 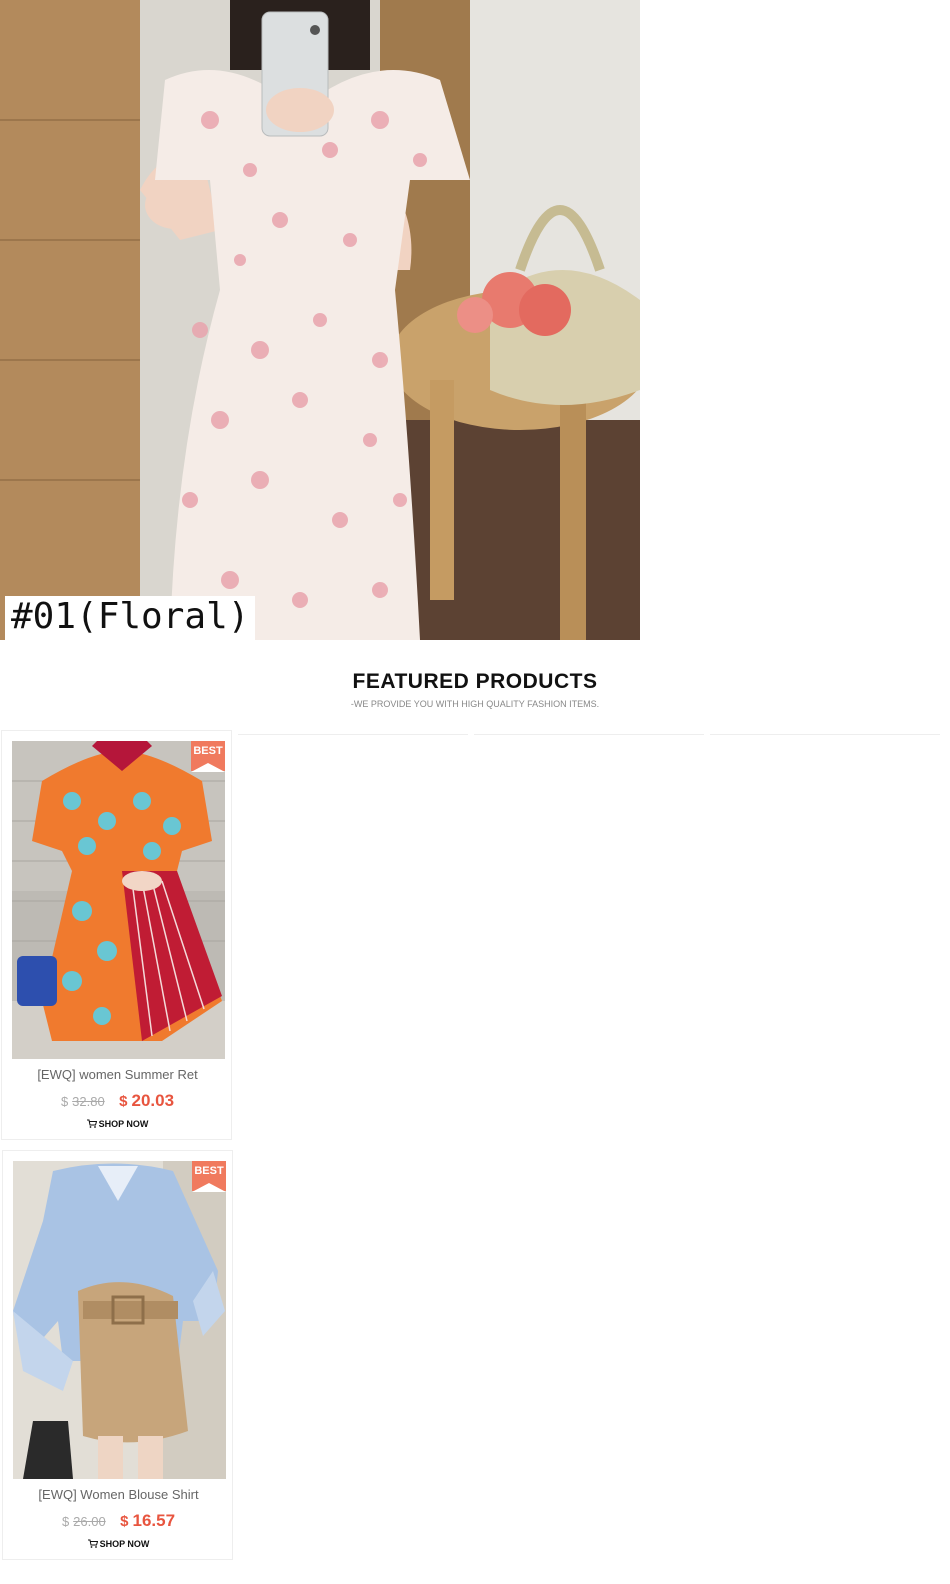 What do you see at coordinates (475, 681) in the screenshot?
I see `featured-products-title: FEATURED PRODUCTS` at bounding box center [475, 681].